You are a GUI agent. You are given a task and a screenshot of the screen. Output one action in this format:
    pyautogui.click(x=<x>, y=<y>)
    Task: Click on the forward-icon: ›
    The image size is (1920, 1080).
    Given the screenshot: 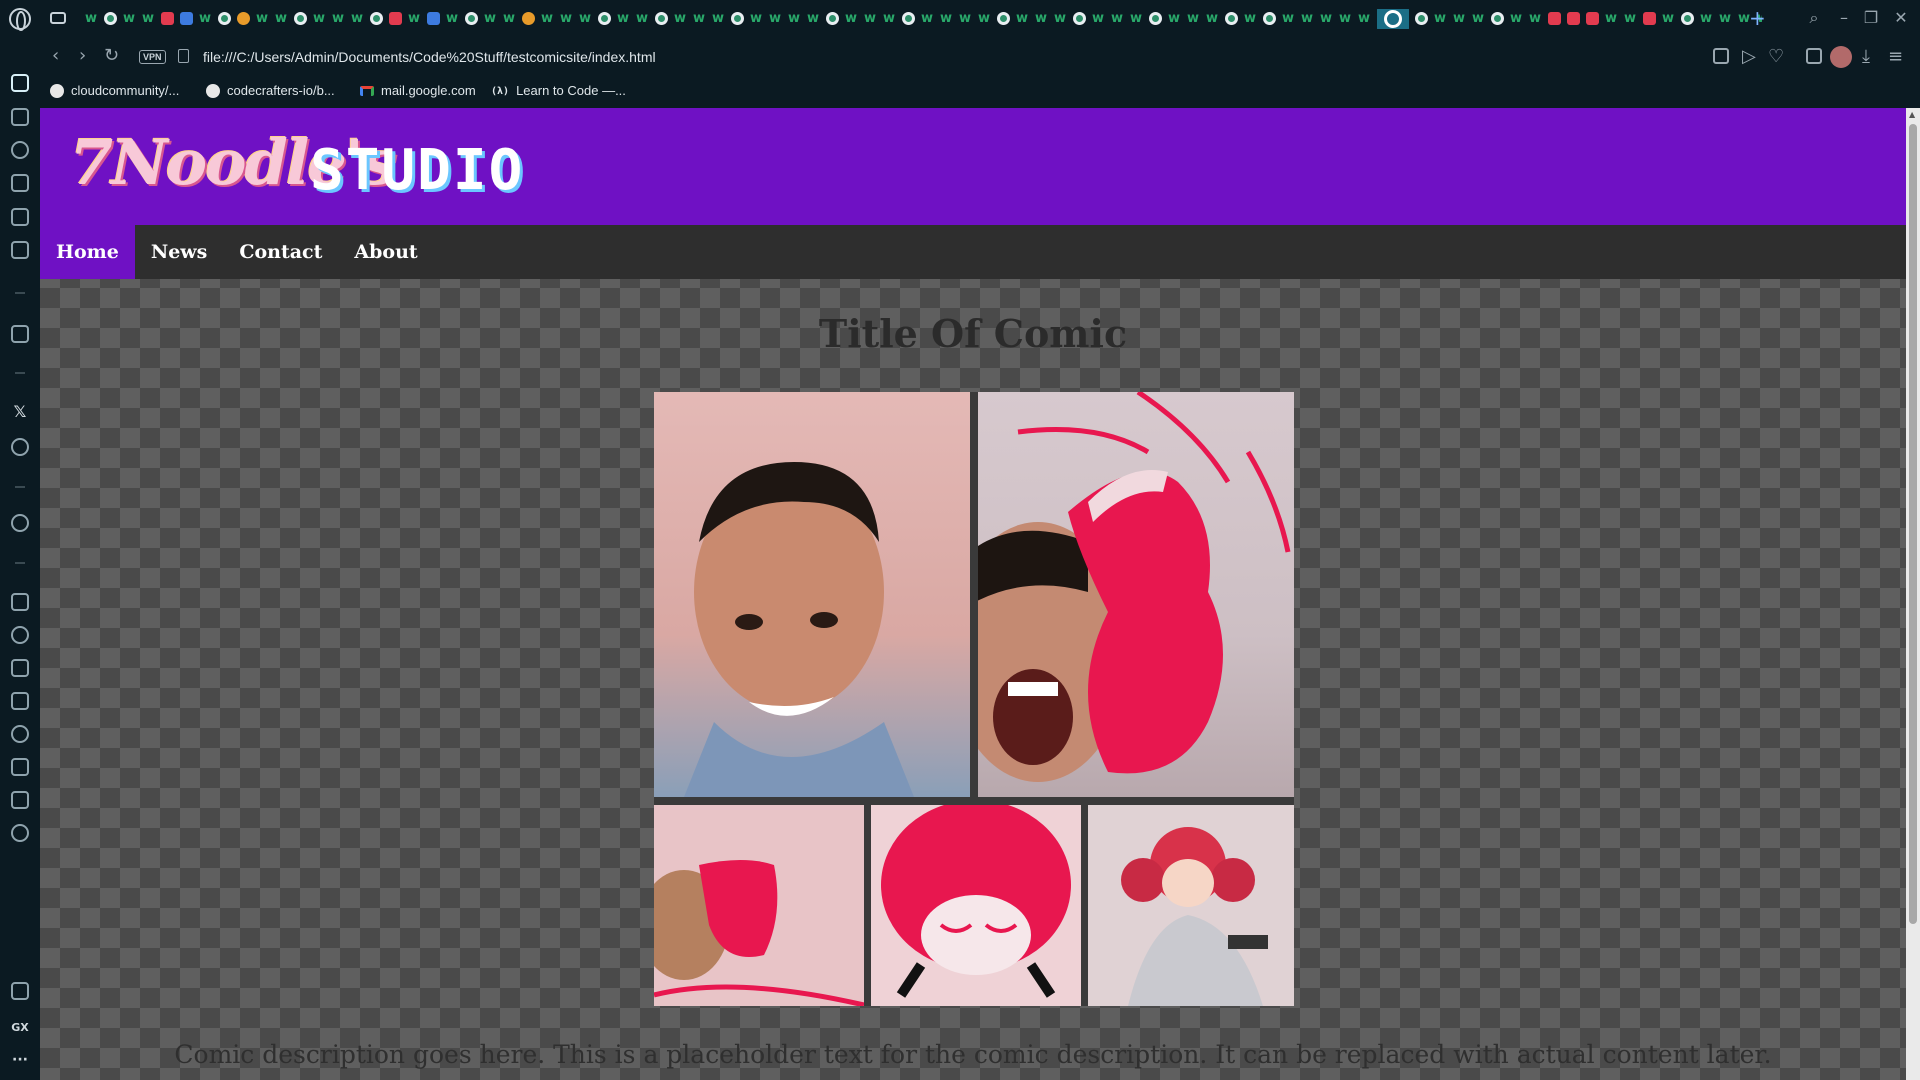 What is the action you would take?
    pyautogui.click(x=82, y=56)
    